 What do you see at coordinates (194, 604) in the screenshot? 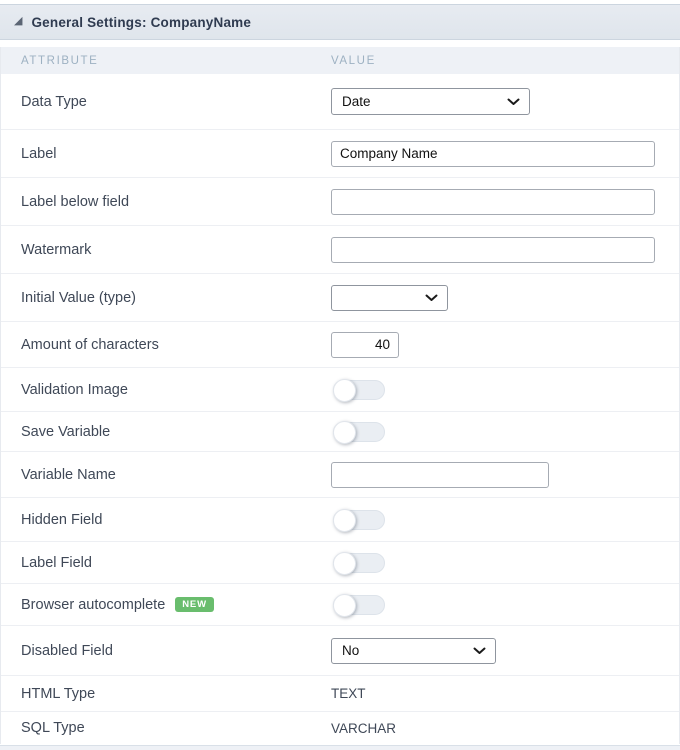
I see `new-badge: NEW` at bounding box center [194, 604].